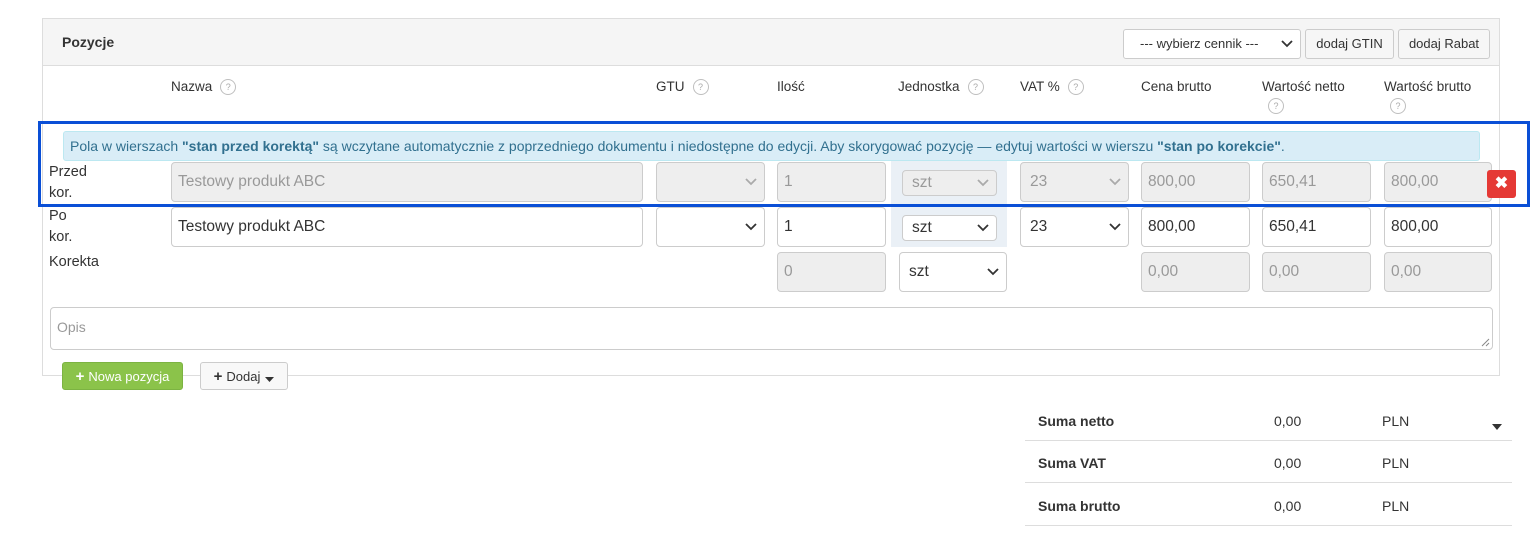  Describe the element at coordinates (670, 86) in the screenshot. I see `col-header-gtu-label: GTU` at that location.